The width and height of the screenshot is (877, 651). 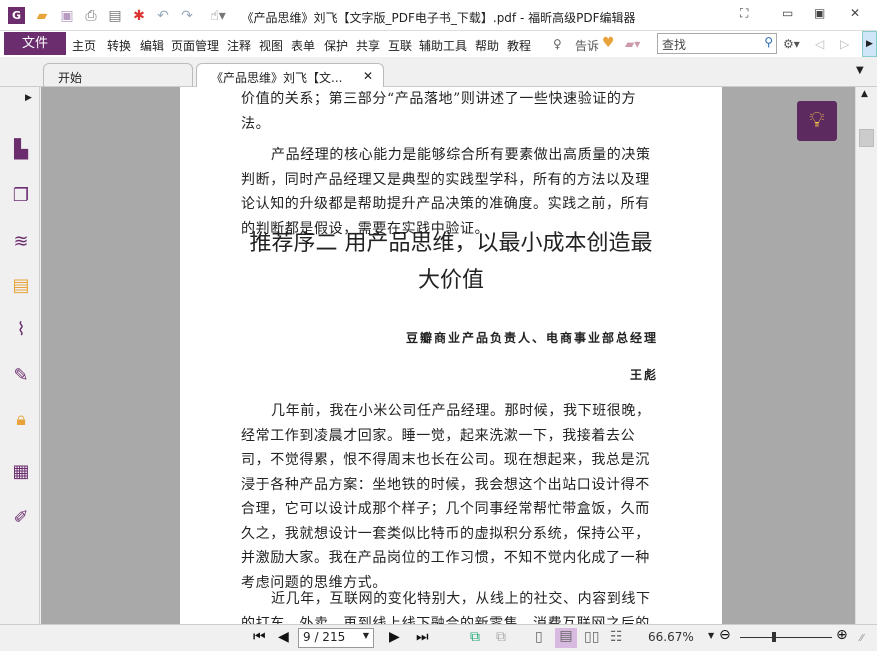 What do you see at coordinates (20, 355) in the screenshot?
I see `left-sidebar: ▶ ▙ ❐ ≋ ▤ ⌇ ✎ 🔒︎ ▦ ✐` at bounding box center [20, 355].